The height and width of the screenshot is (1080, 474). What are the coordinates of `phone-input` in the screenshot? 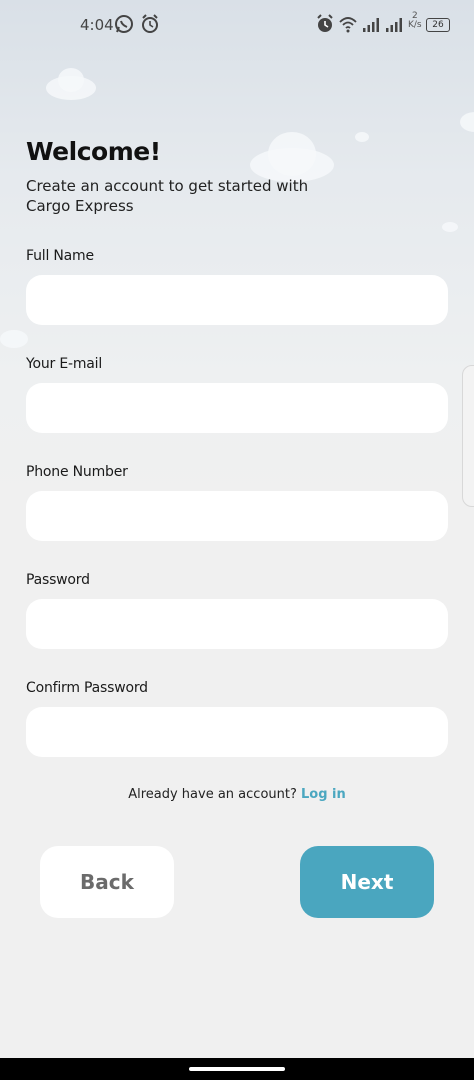 It's located at (237, 516).